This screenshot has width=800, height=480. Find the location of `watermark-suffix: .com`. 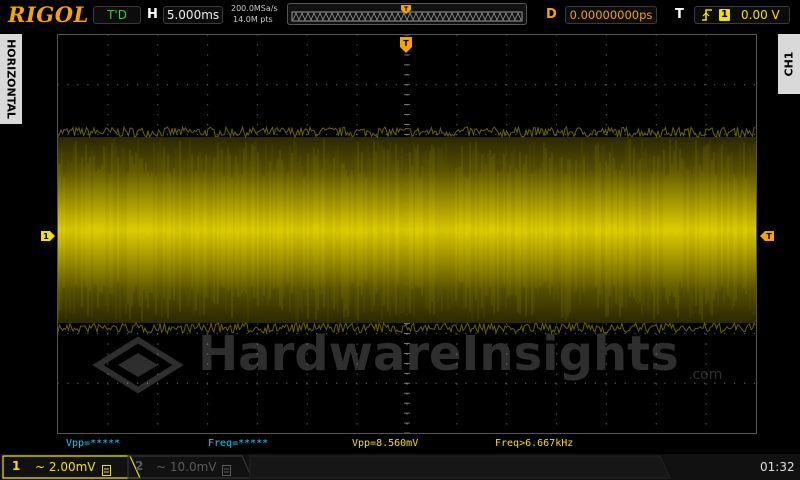

watermark-suffix: .com is located at coordinates (705, 375).